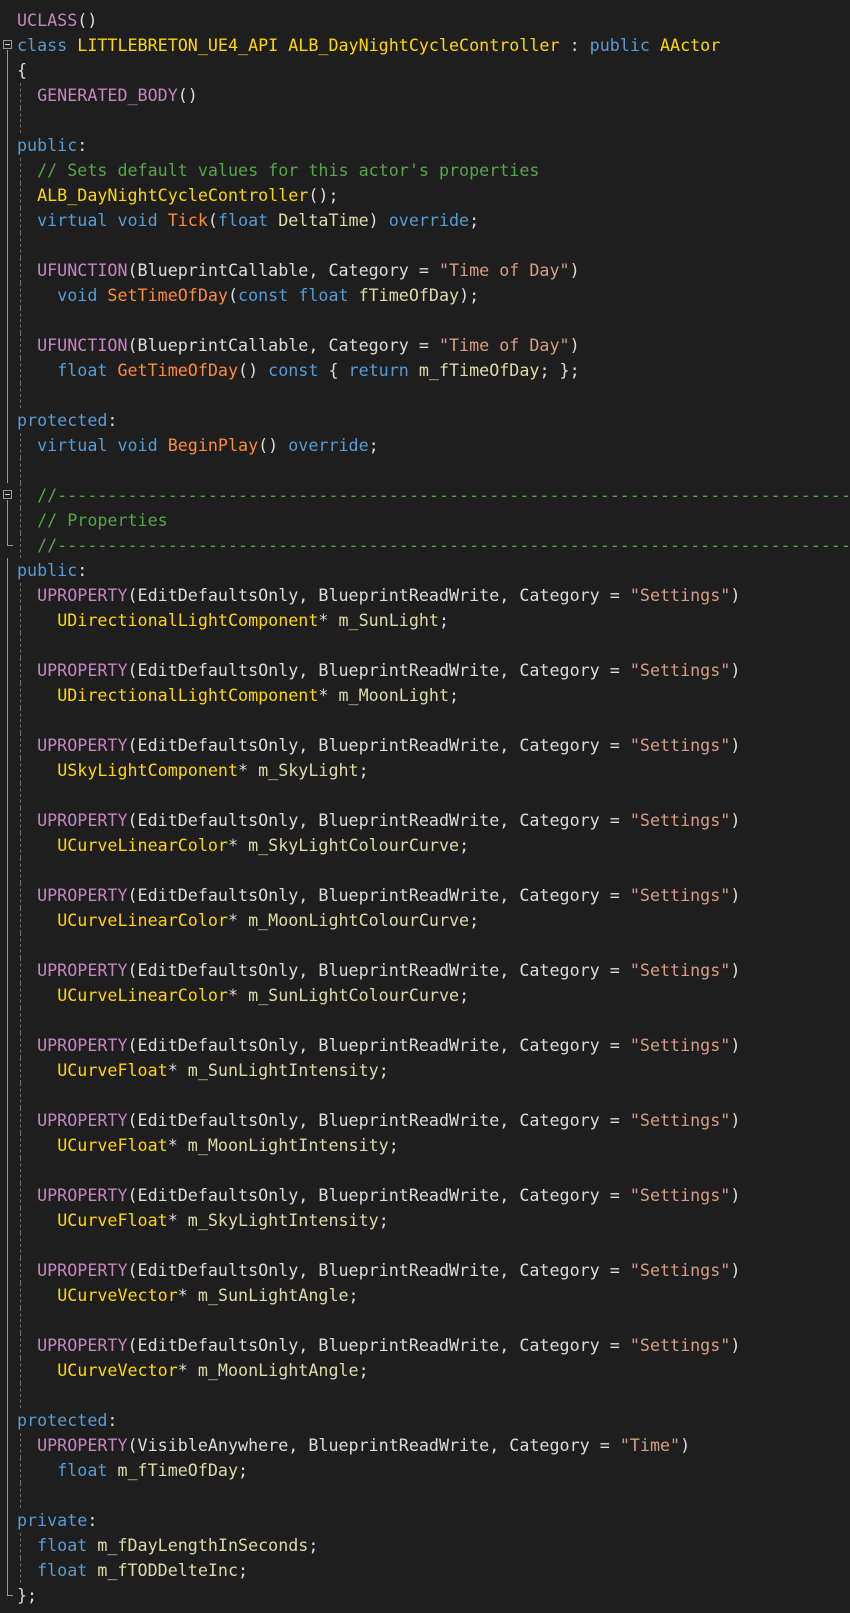 The height and width of the screenshot is (1613, 850). Describe the element at coordinates (425, 1295) in the screenshot. I see `code-line: UCurveVector* m_SunLightAngle;` at that location.